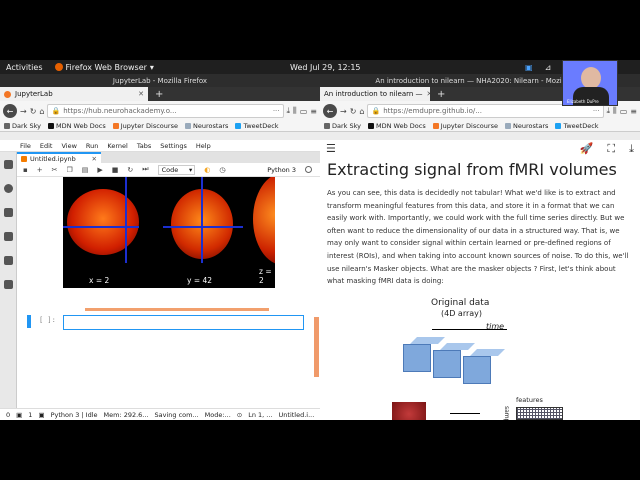  I want to click on status-item: Python 3 | Idle, so click(74, 415).